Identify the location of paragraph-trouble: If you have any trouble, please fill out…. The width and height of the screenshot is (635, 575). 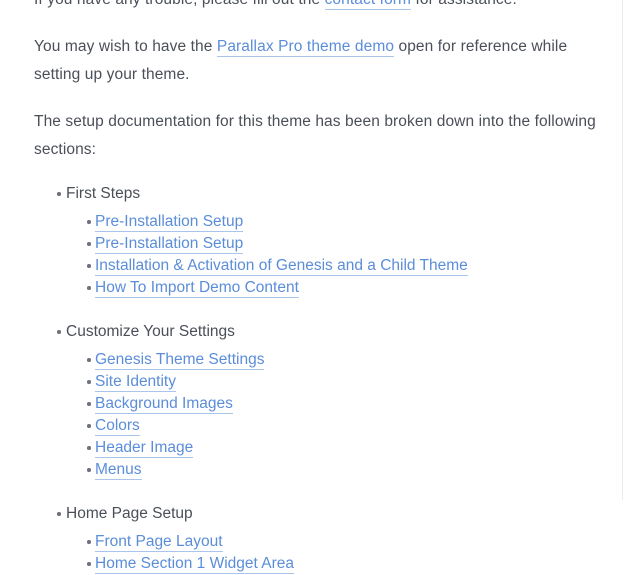
(317, 7).